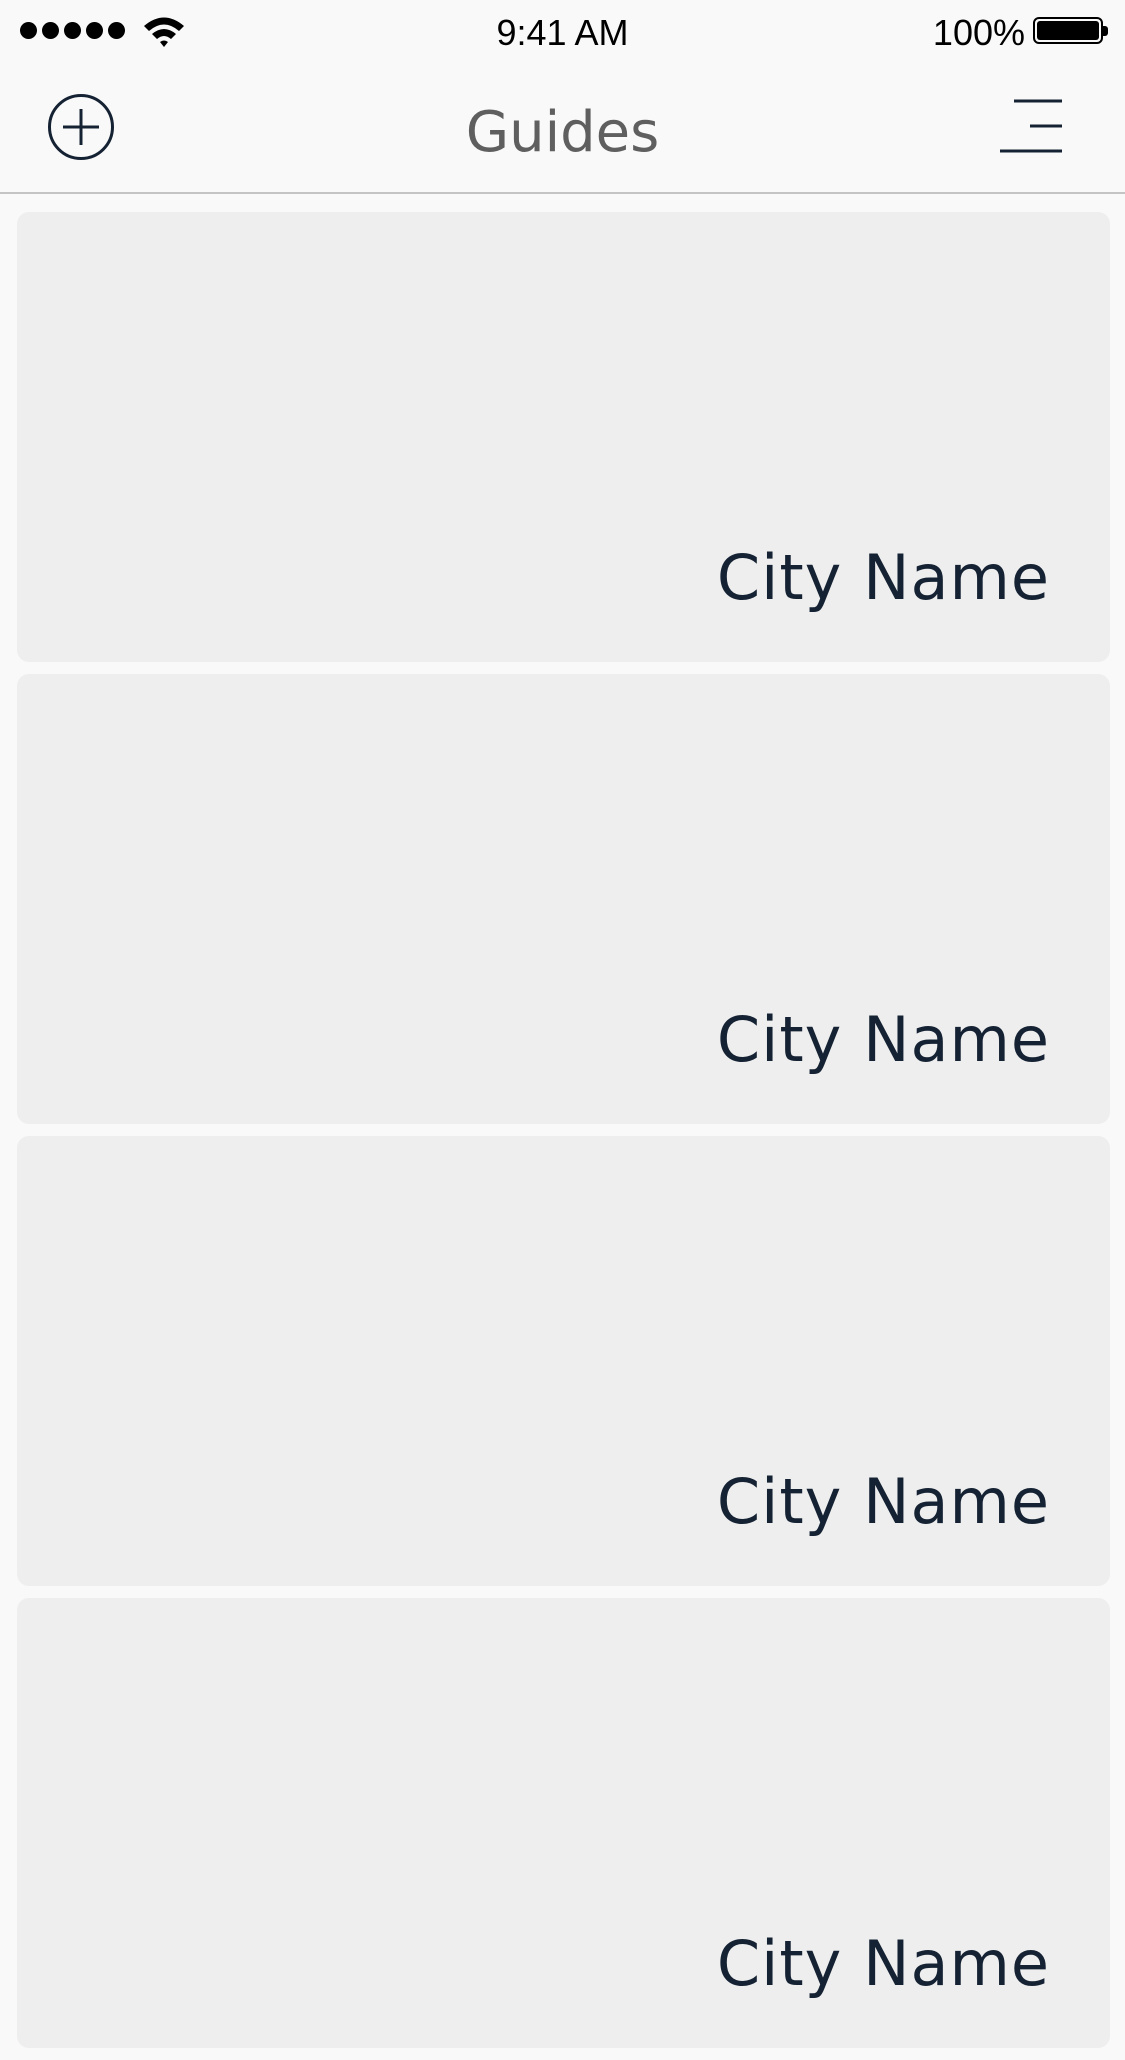  I want to click on page-title: Guides, so click(562, 132).